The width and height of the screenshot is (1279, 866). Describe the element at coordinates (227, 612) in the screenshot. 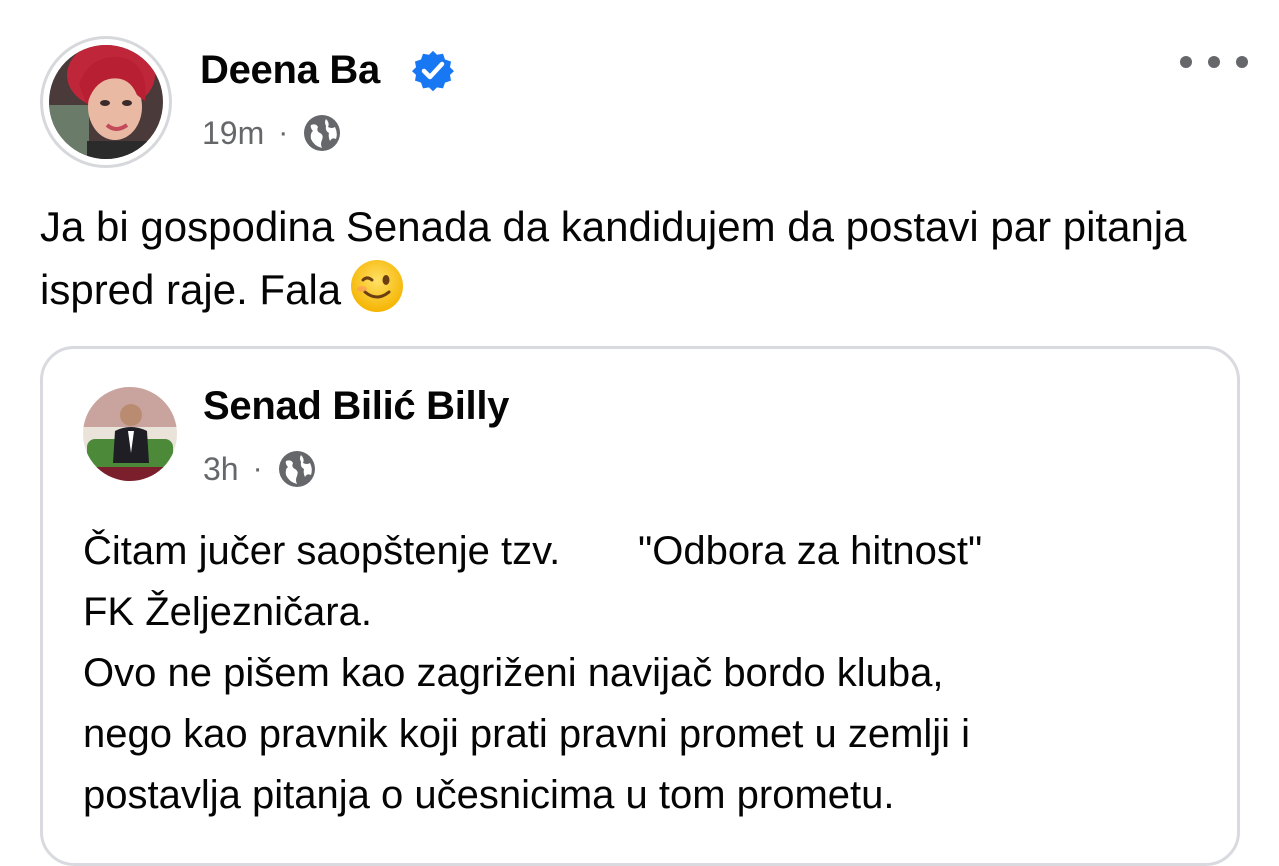

I see `shared-text-line: FK Željezničara.` at that location.